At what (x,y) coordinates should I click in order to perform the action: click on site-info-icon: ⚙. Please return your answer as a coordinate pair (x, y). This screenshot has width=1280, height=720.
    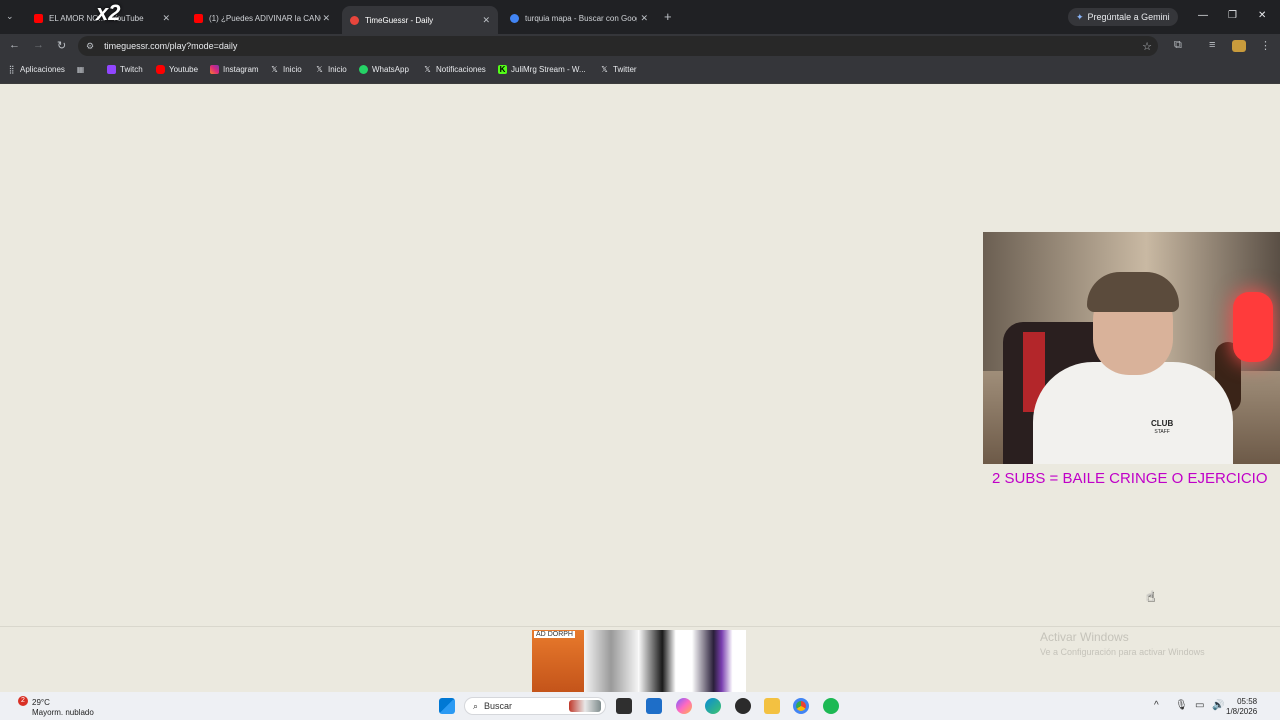
    Looking at the image, I should click on (90, 46).